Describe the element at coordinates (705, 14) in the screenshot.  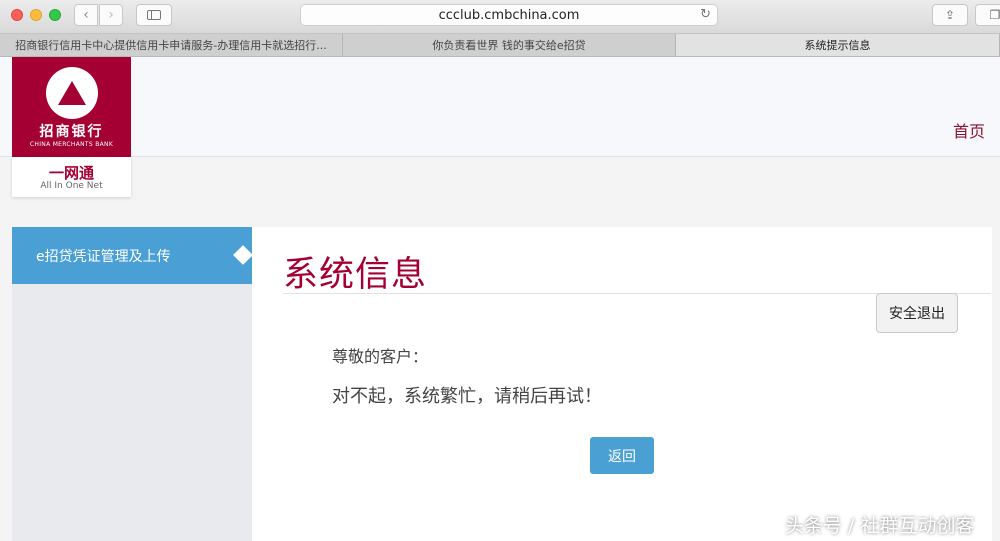
I see `reload-icon: ↻` at that location.